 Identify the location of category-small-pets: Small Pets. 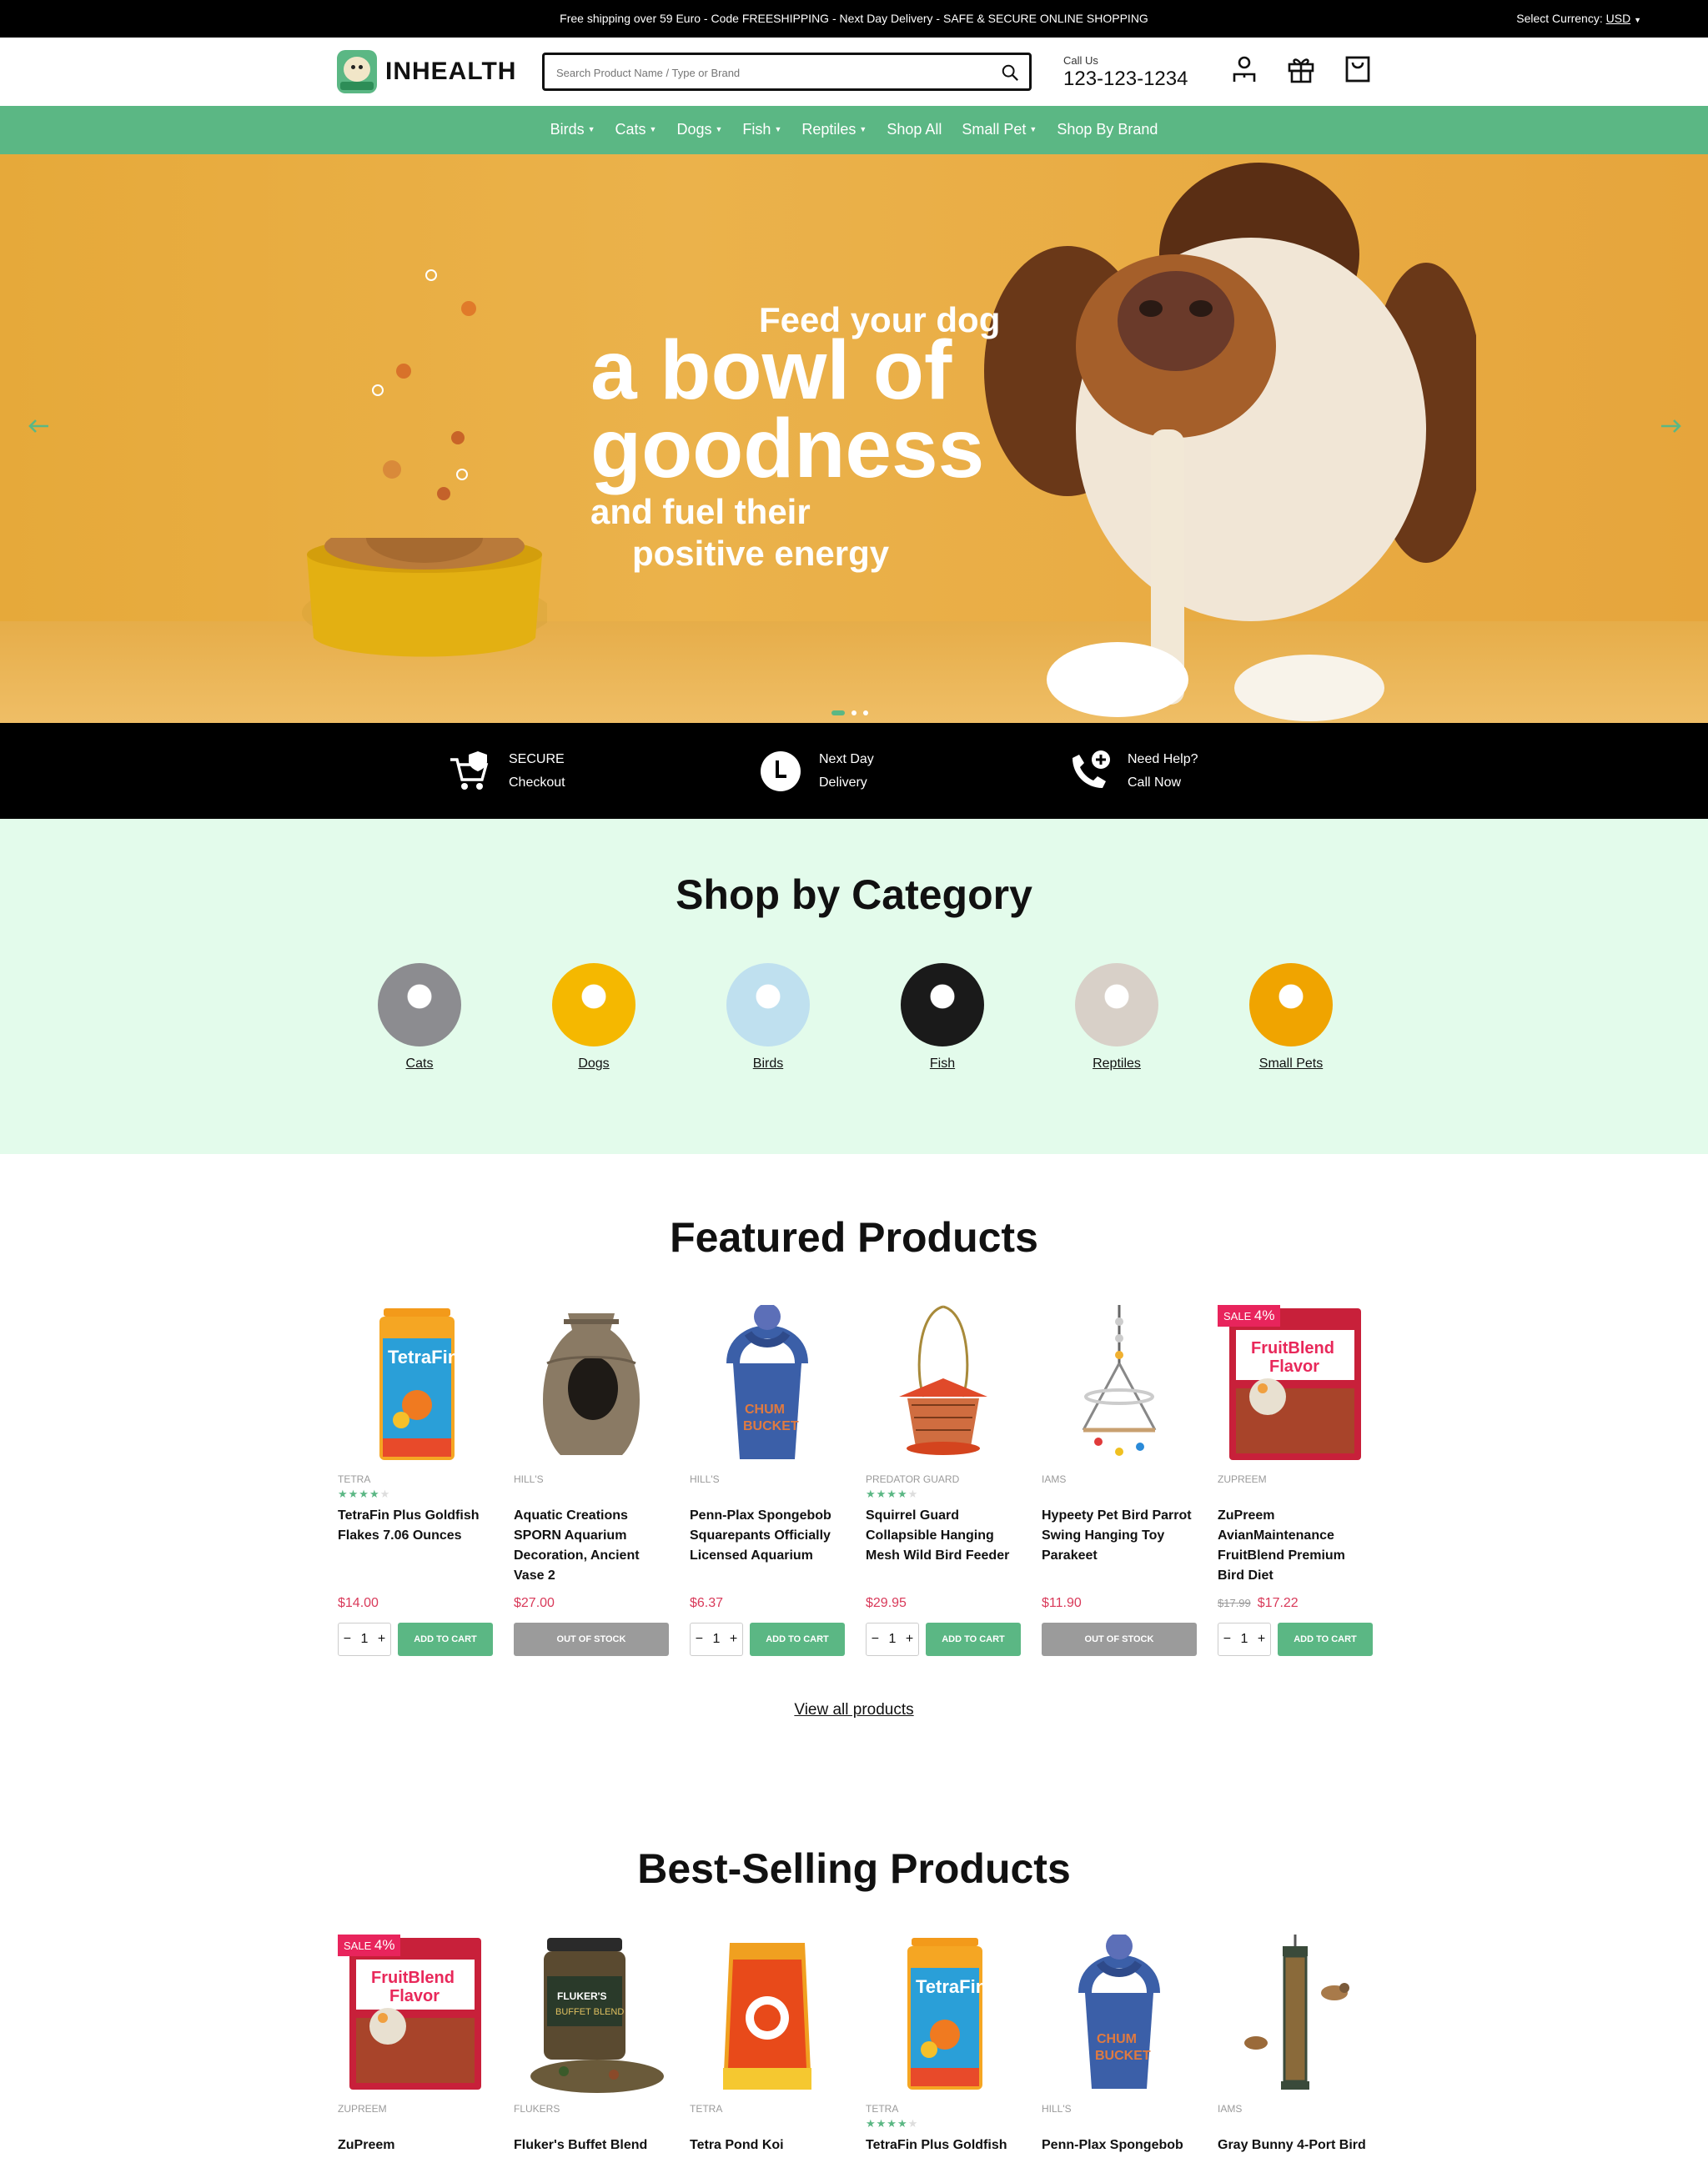
(1291, 1017).